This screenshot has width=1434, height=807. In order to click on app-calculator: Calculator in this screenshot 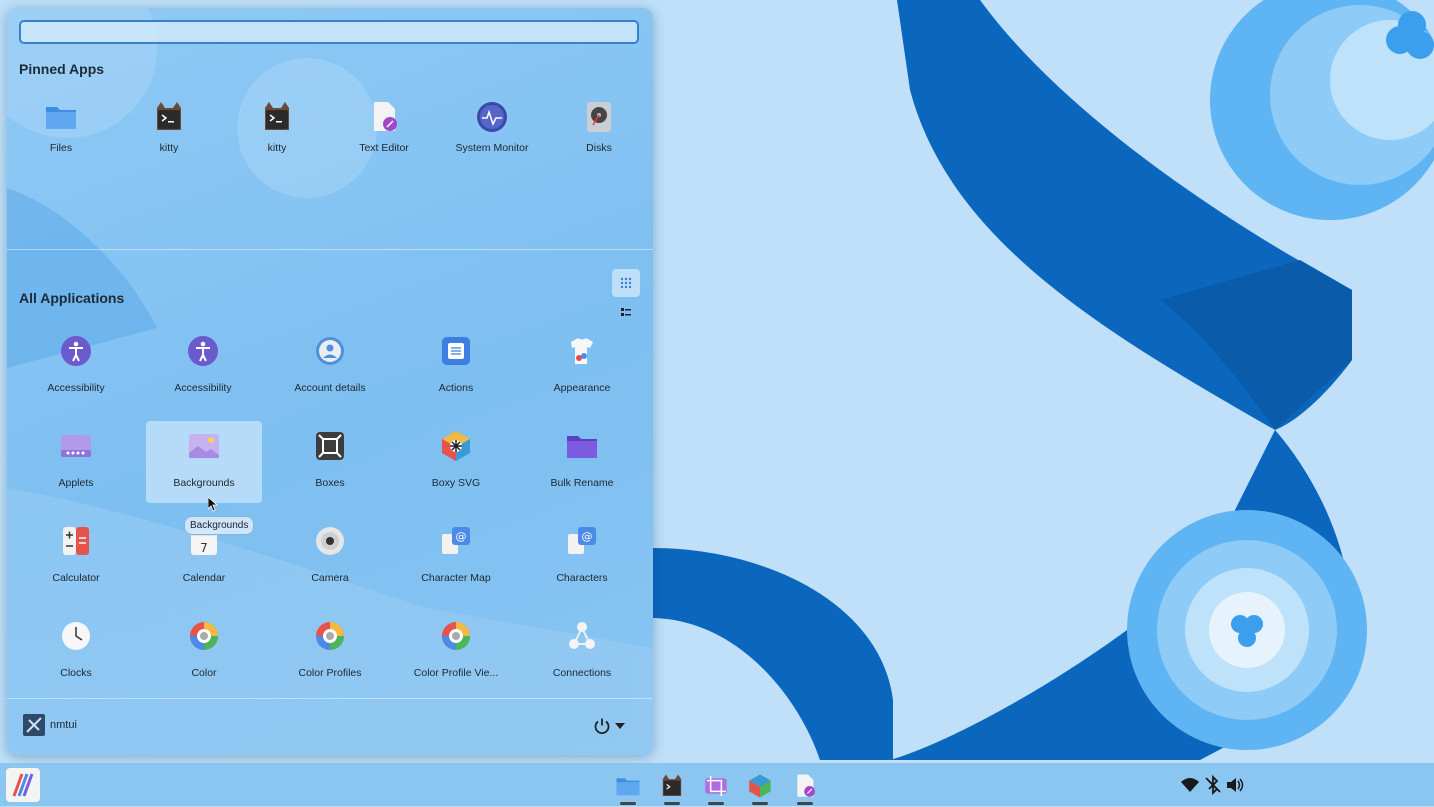, I will do `click(76, 557)`.